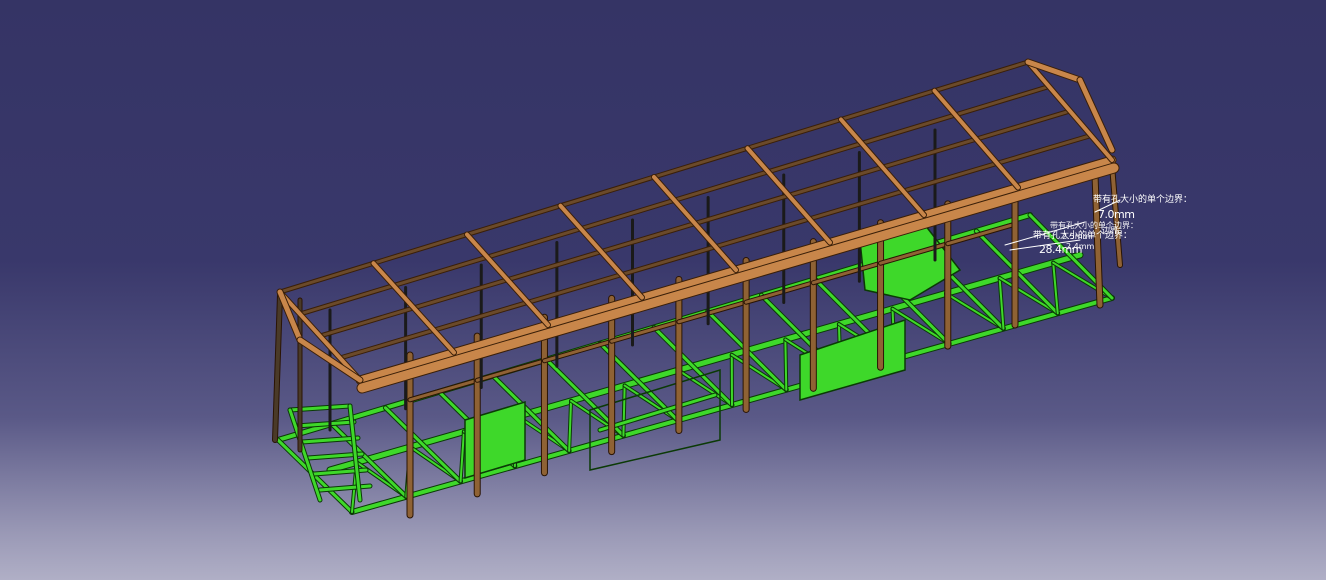 The width and height of the screenshot is (1326, 580). What do you see at coordinates (1142, 200) in the screenshot?
I see `annotation-label-1: 带有孔大小的单个边界：` at bounding box center [1142, 200].